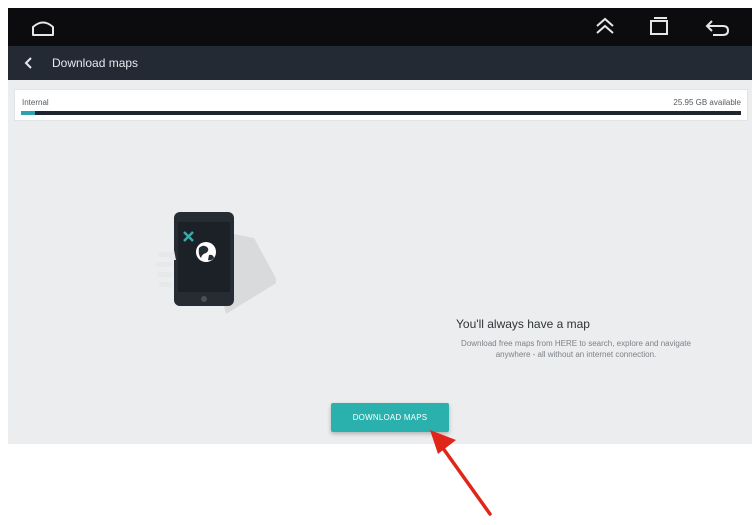  What do you see at coordinates (380, 63) in the screenshot?
I see `app-toolbar: Download maps` at bounding box center [380, 63].